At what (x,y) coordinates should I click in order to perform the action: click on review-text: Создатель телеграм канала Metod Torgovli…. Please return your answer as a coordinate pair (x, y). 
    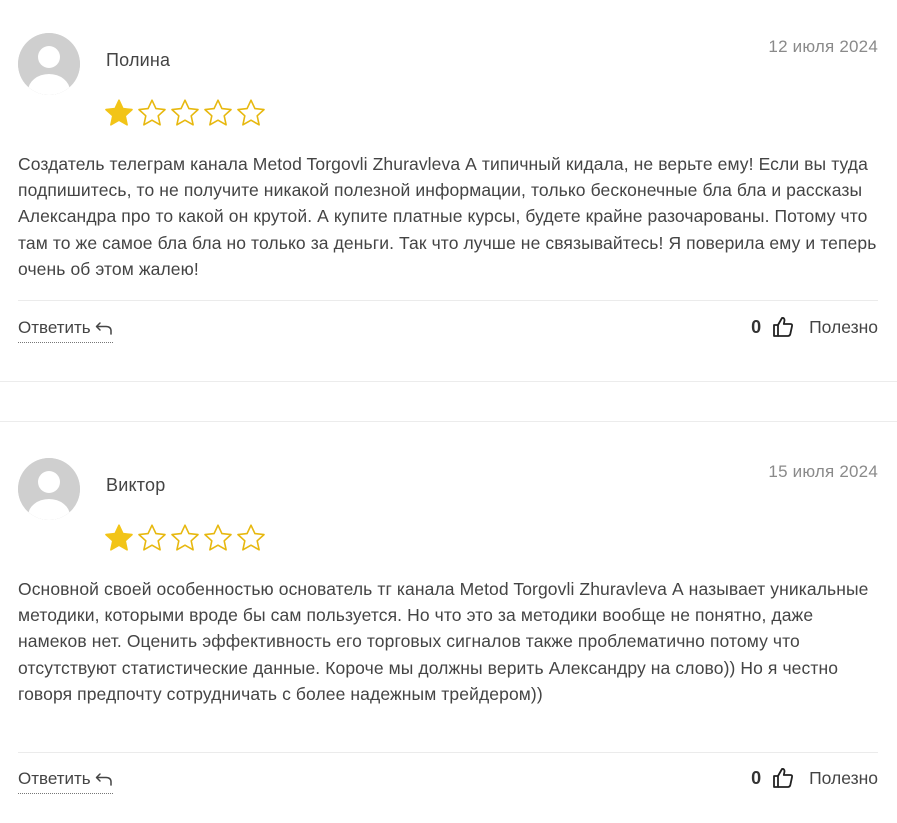
    Looking at the image, I should click on (447, 216).